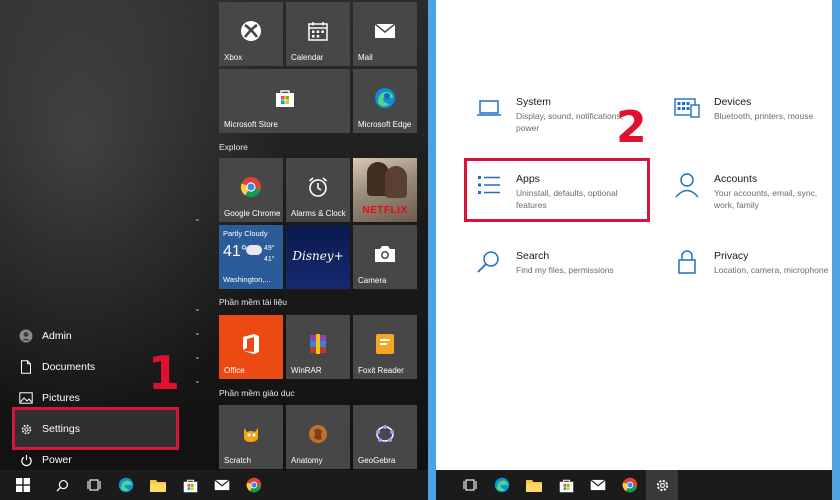  I want to click on tile-anatomy: Anatomy, so click(318, 437).